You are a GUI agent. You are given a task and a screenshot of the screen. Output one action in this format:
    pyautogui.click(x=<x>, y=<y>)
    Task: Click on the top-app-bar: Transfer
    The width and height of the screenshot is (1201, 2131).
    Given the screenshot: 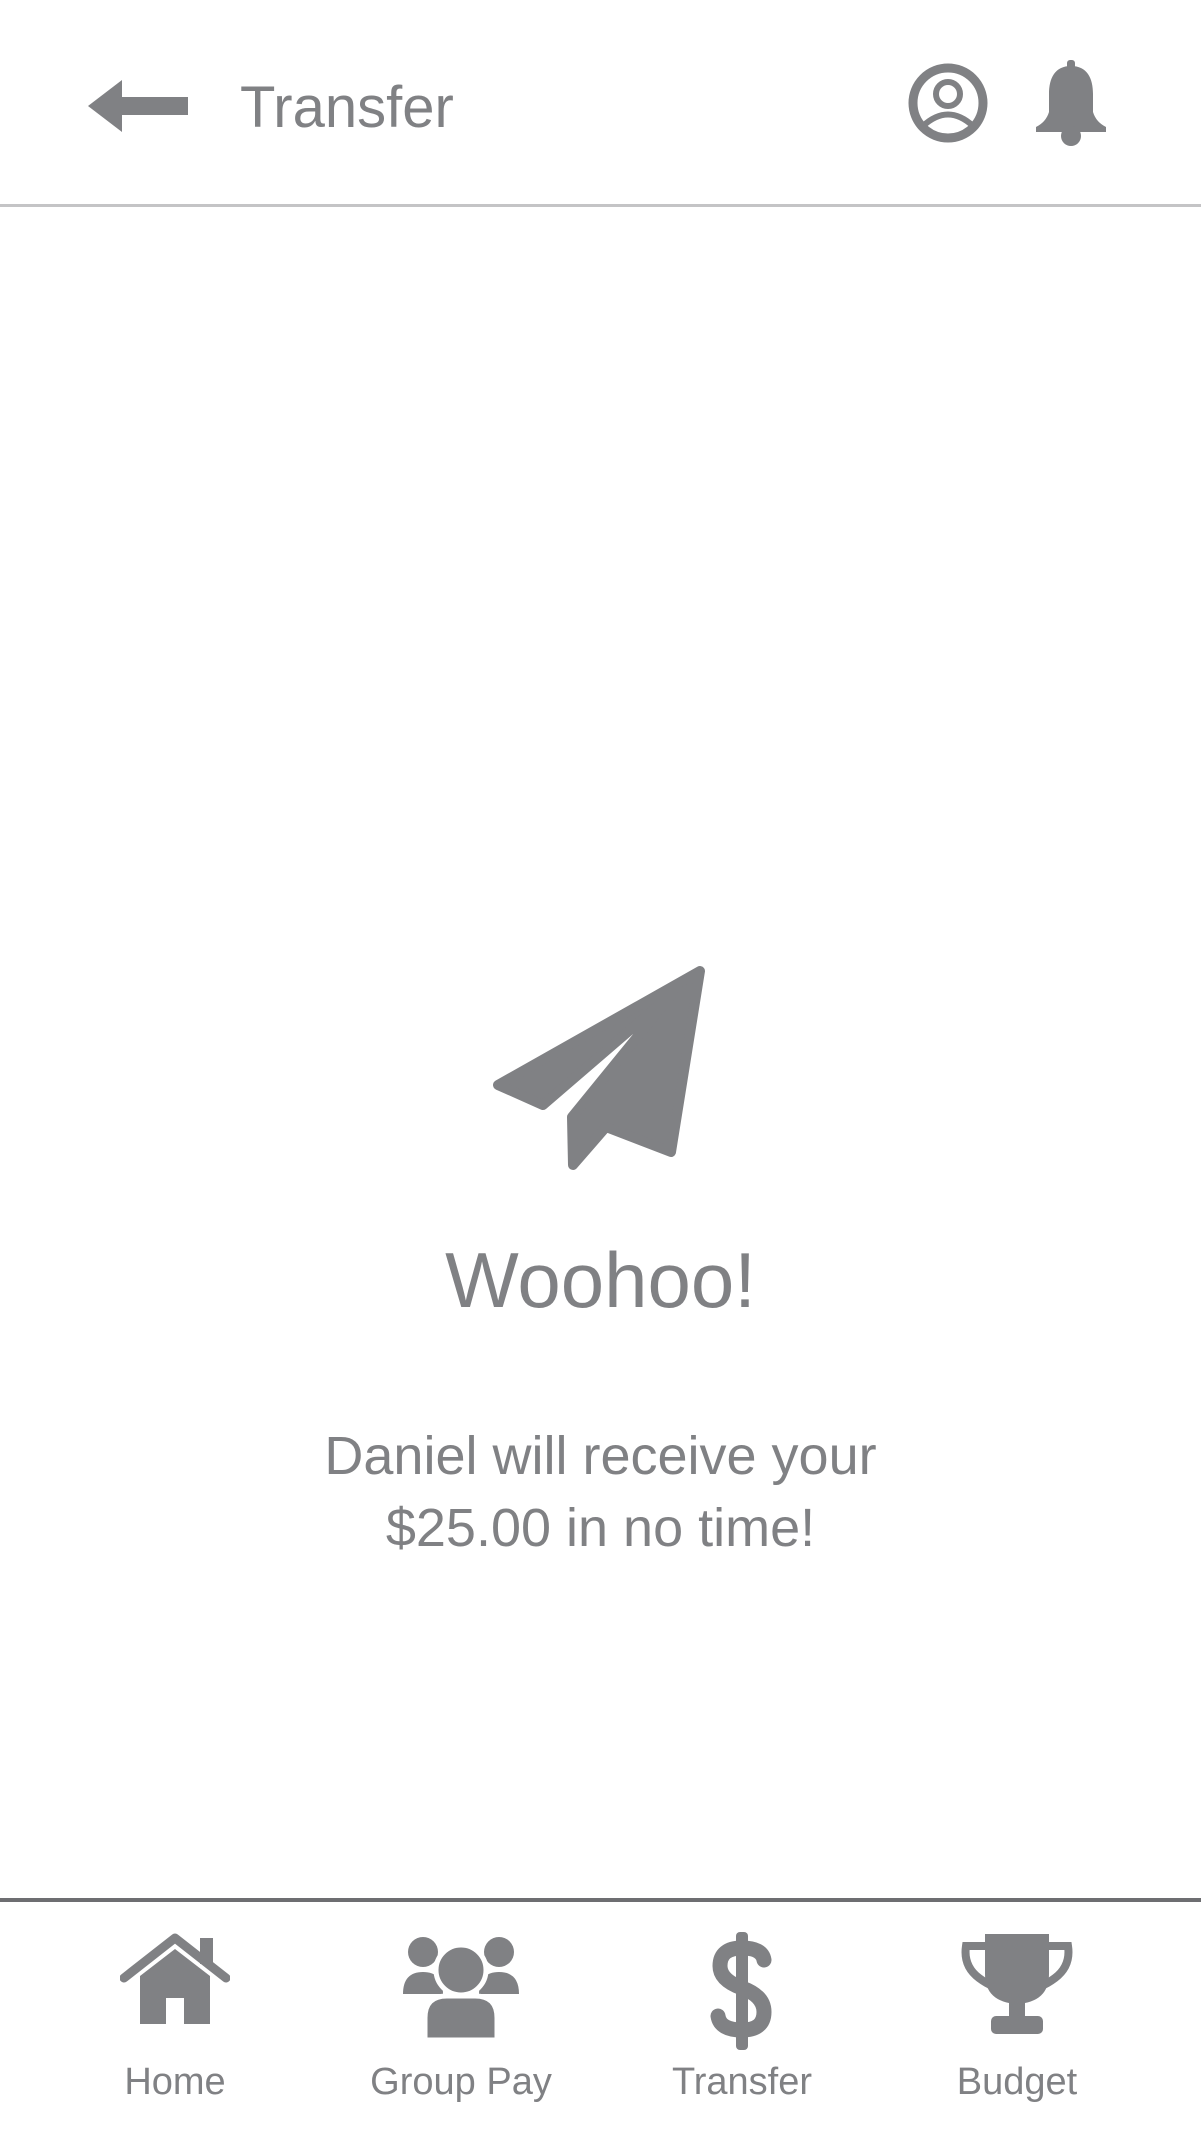 What is the action you would take?
    pyautogui.click(x=600, y=103)
    